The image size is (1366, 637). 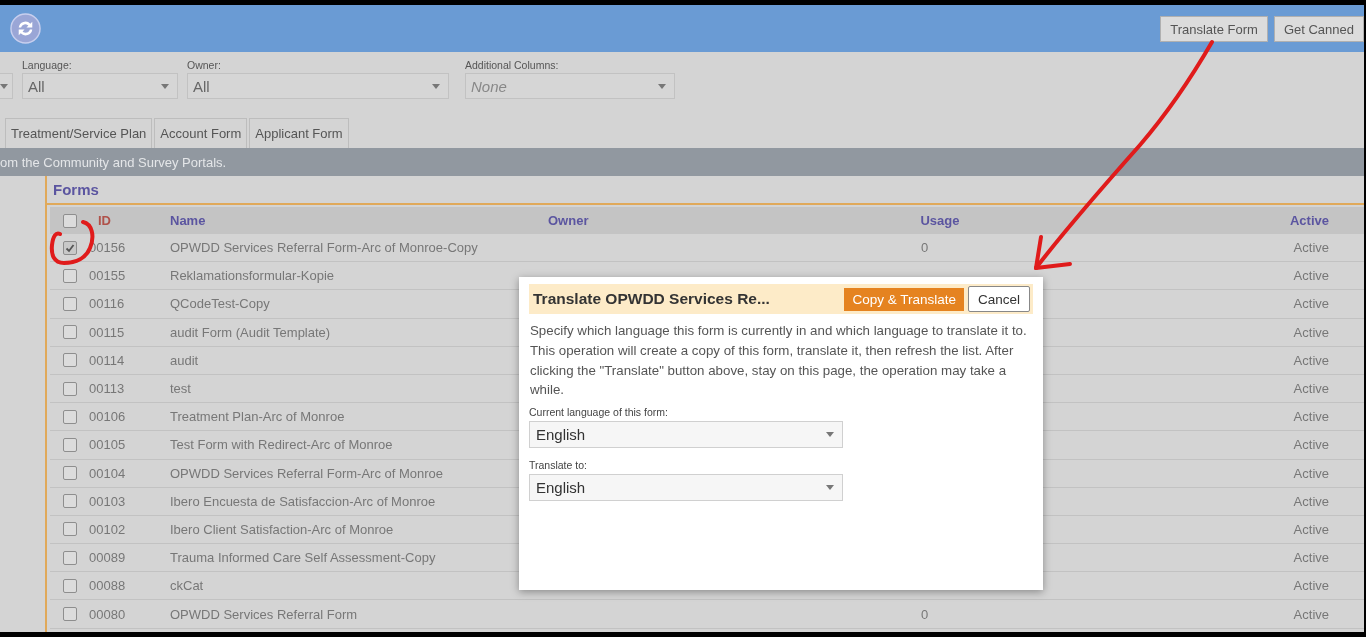 What do you see at coordinates (257, 417) in the screenshot?
I see `table-cell: Treatment Plan-Arc of Monroe` at bounding box center [257, 417].